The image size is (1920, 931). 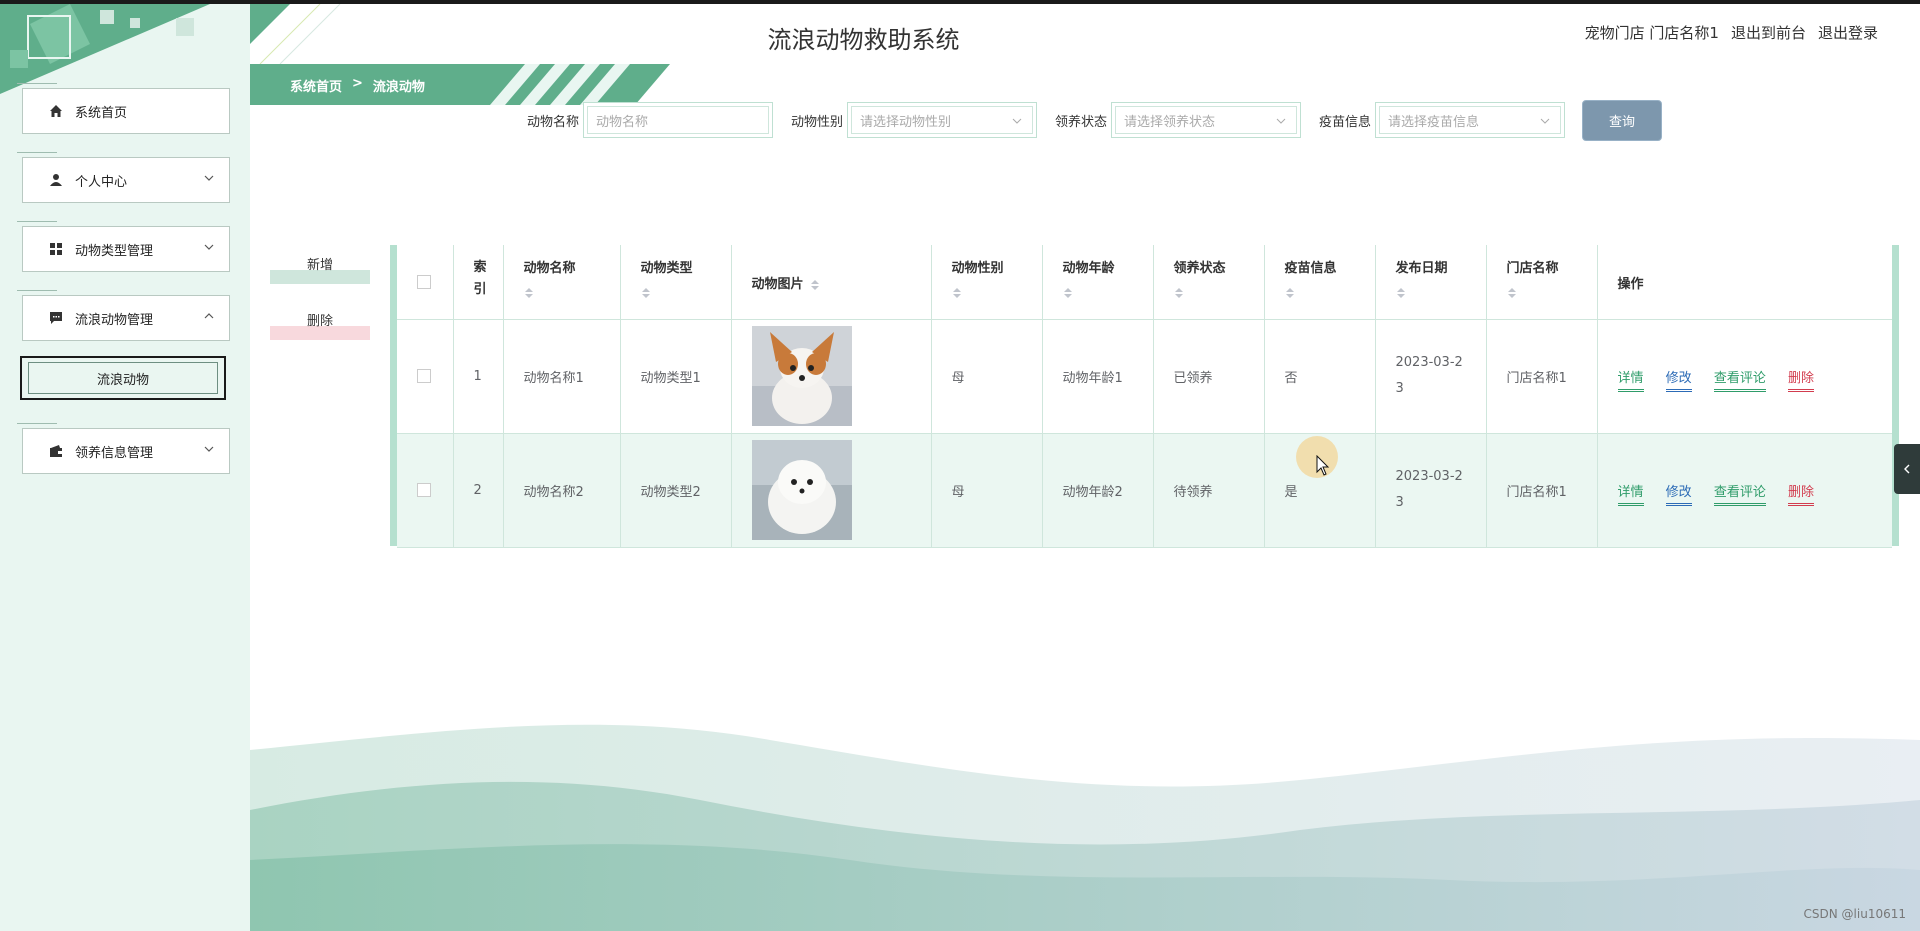 I want to click on grid-icon, so click(x=56, y=249).